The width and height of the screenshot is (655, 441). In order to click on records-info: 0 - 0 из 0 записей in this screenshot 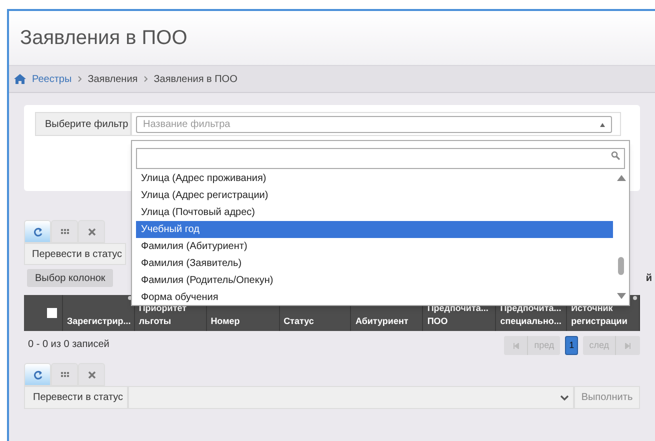, I will do `click(69, 345)`.